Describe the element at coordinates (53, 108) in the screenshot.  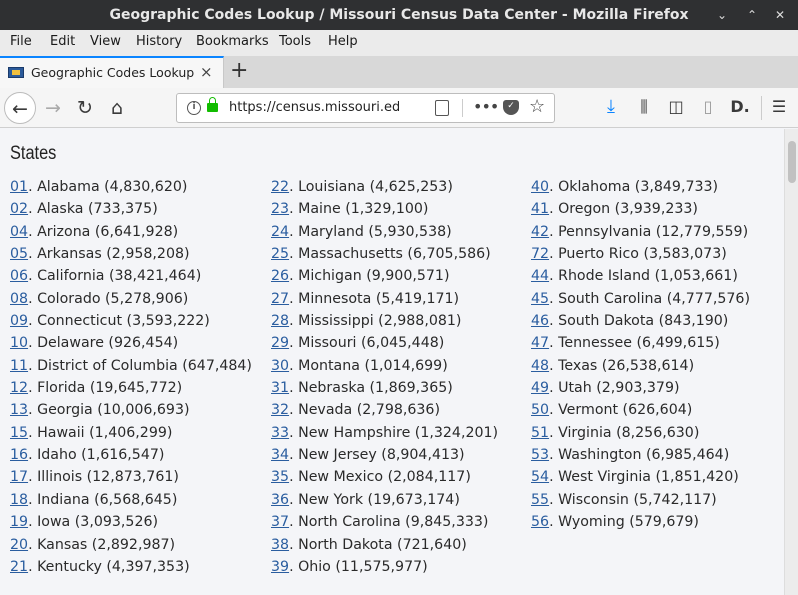
I see `forward-button: →` at that location.